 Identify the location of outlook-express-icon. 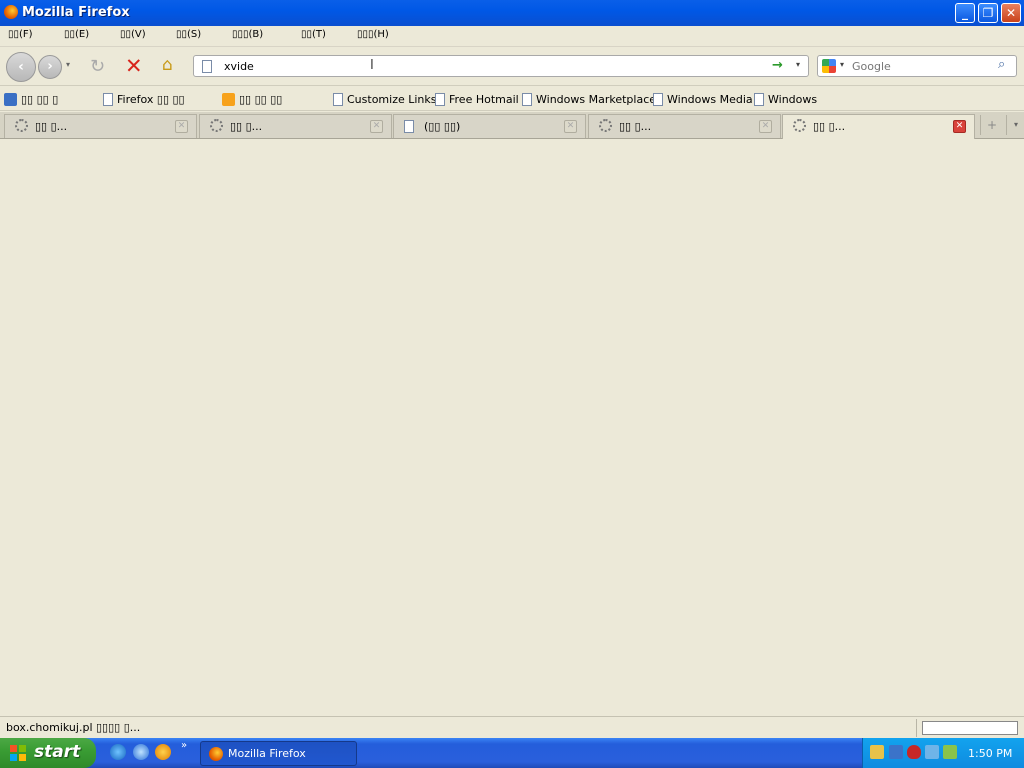
(141, 752).